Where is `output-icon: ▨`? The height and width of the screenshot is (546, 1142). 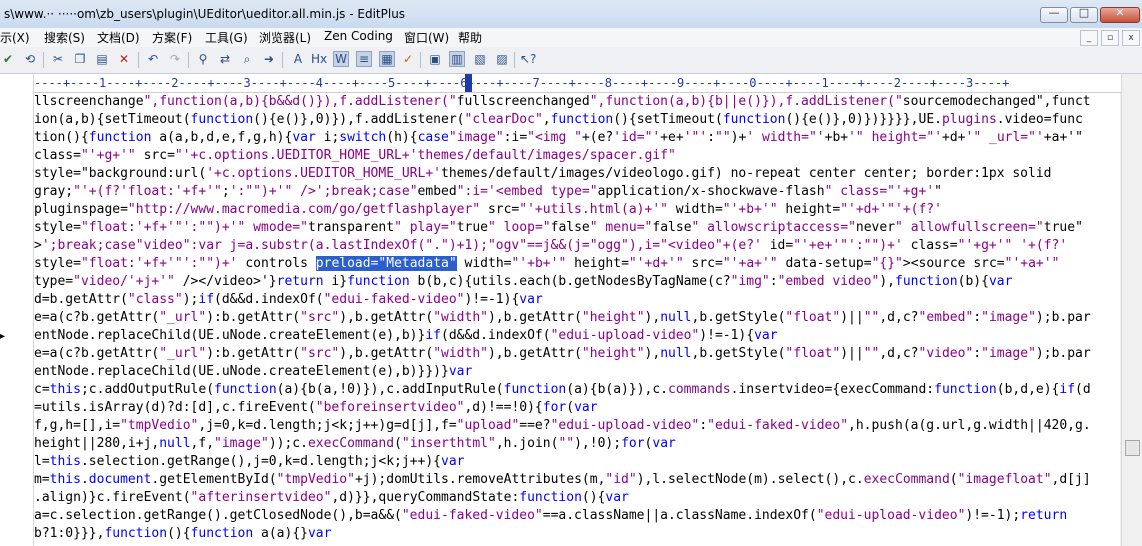
output-icon: ▨ is located at coordinates (502, 59).